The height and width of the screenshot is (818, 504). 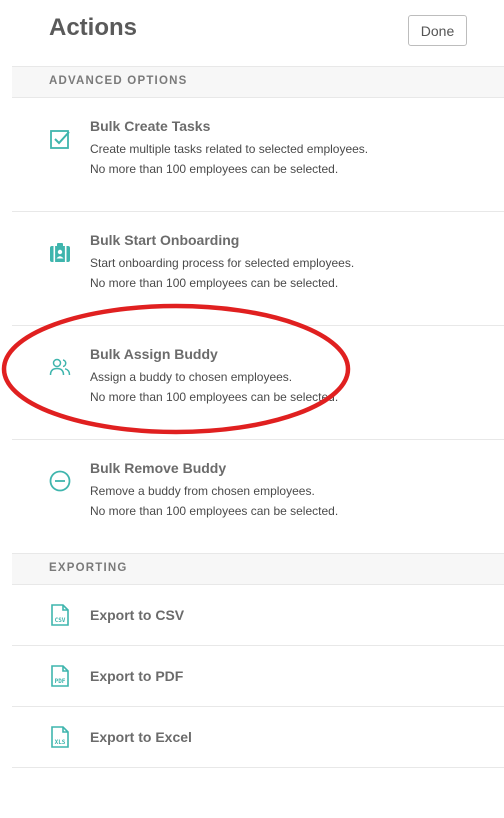 What do you see at coordinates (141, 737) in the screenshot?
I see `action-title: Export to Excel` at bounding box center [141, 737].